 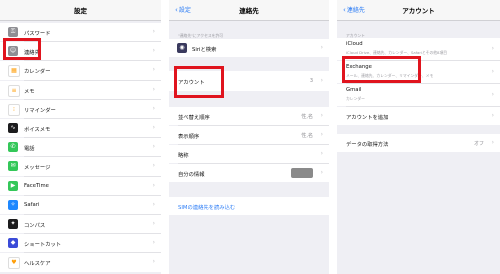 What do you see at coordinates (307, 136) in the screenshot?
I see `display-order-value: 性,名` at bounding box center [307, 136].